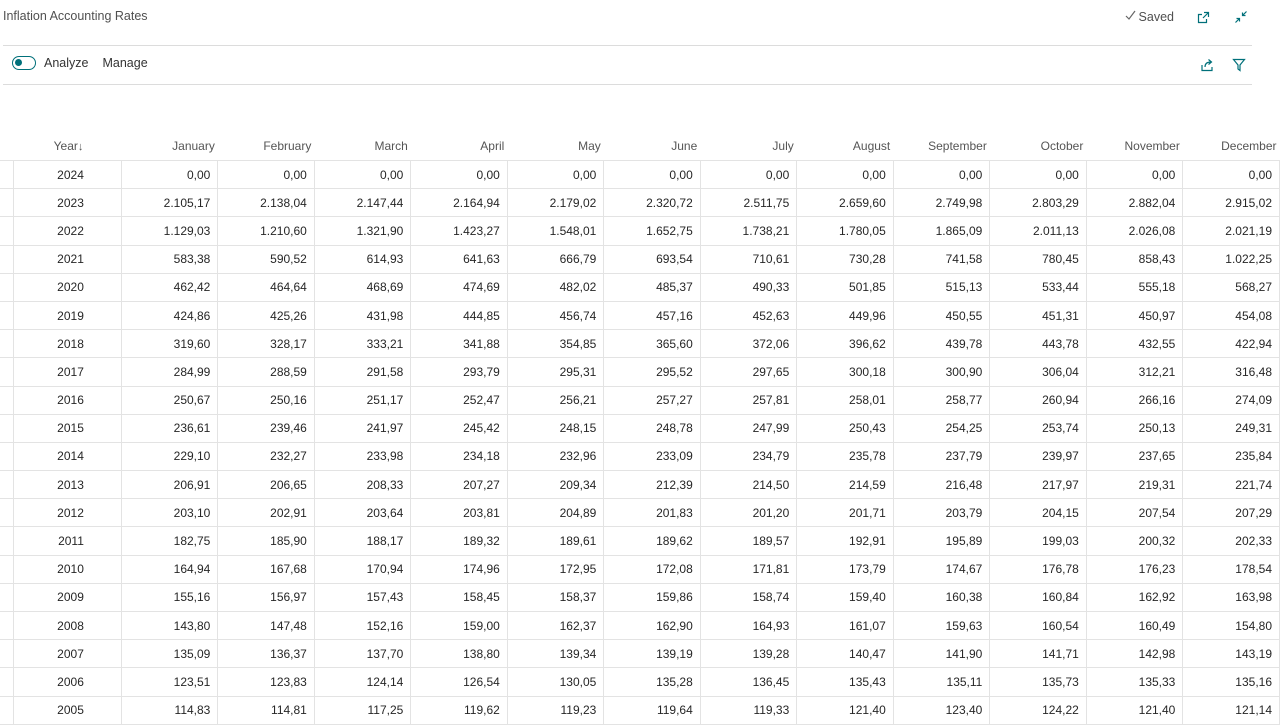  What do you see at coordinates (1231, 654) in the screenshot?
I see `rate-cell: 143,19` at bounding box center [1231, 654].